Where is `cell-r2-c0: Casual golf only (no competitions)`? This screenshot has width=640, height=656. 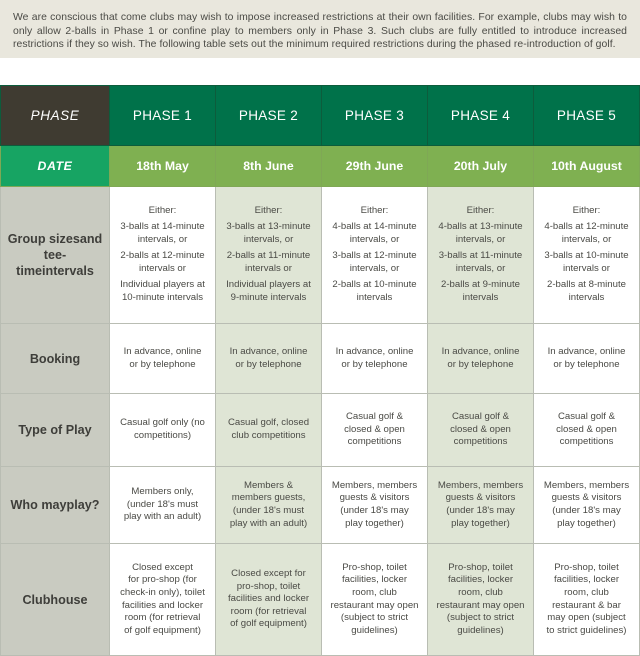 cell-r2-c0: Casual golf only (no competitions) is located at coordinates (162, 430).